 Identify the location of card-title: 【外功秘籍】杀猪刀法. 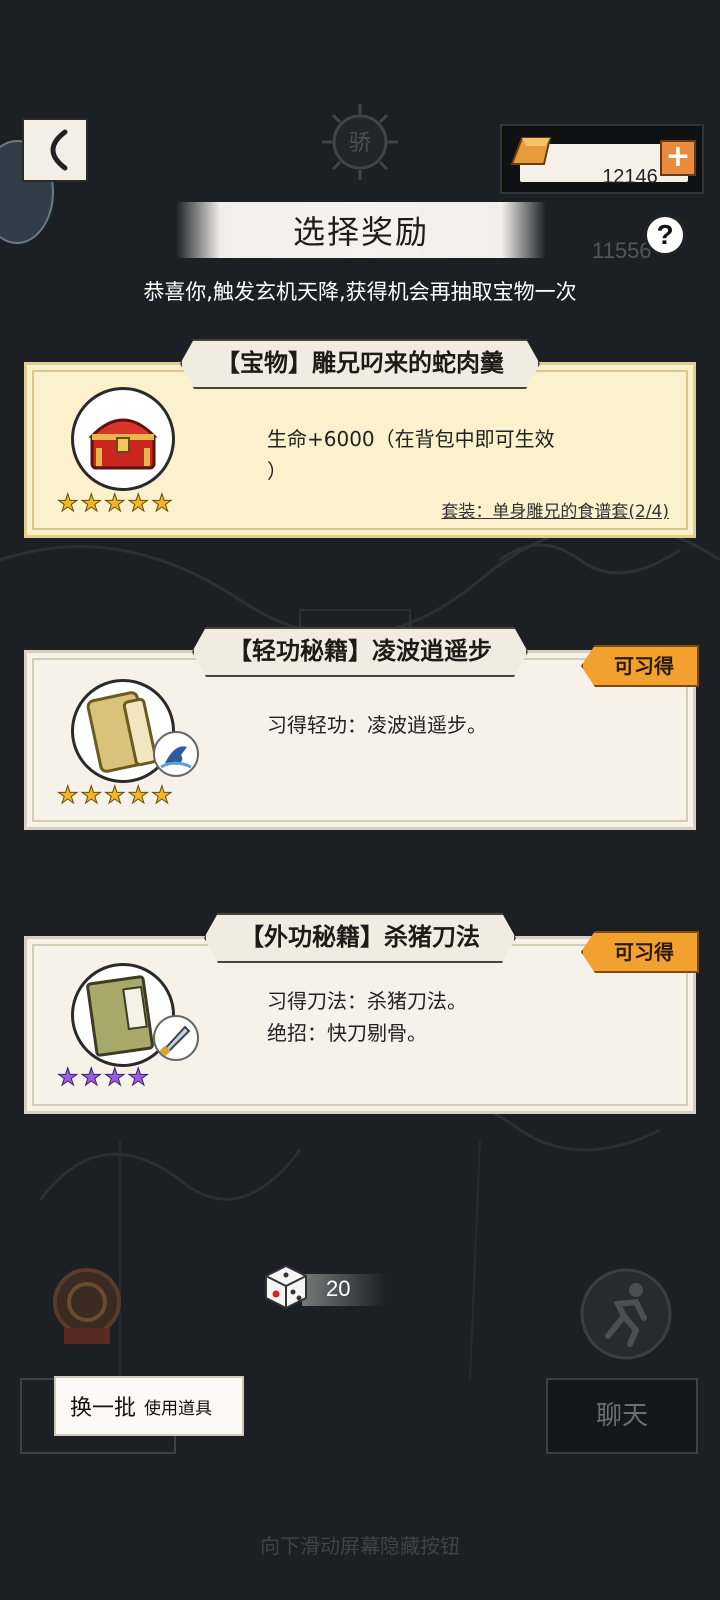
(360, 938).